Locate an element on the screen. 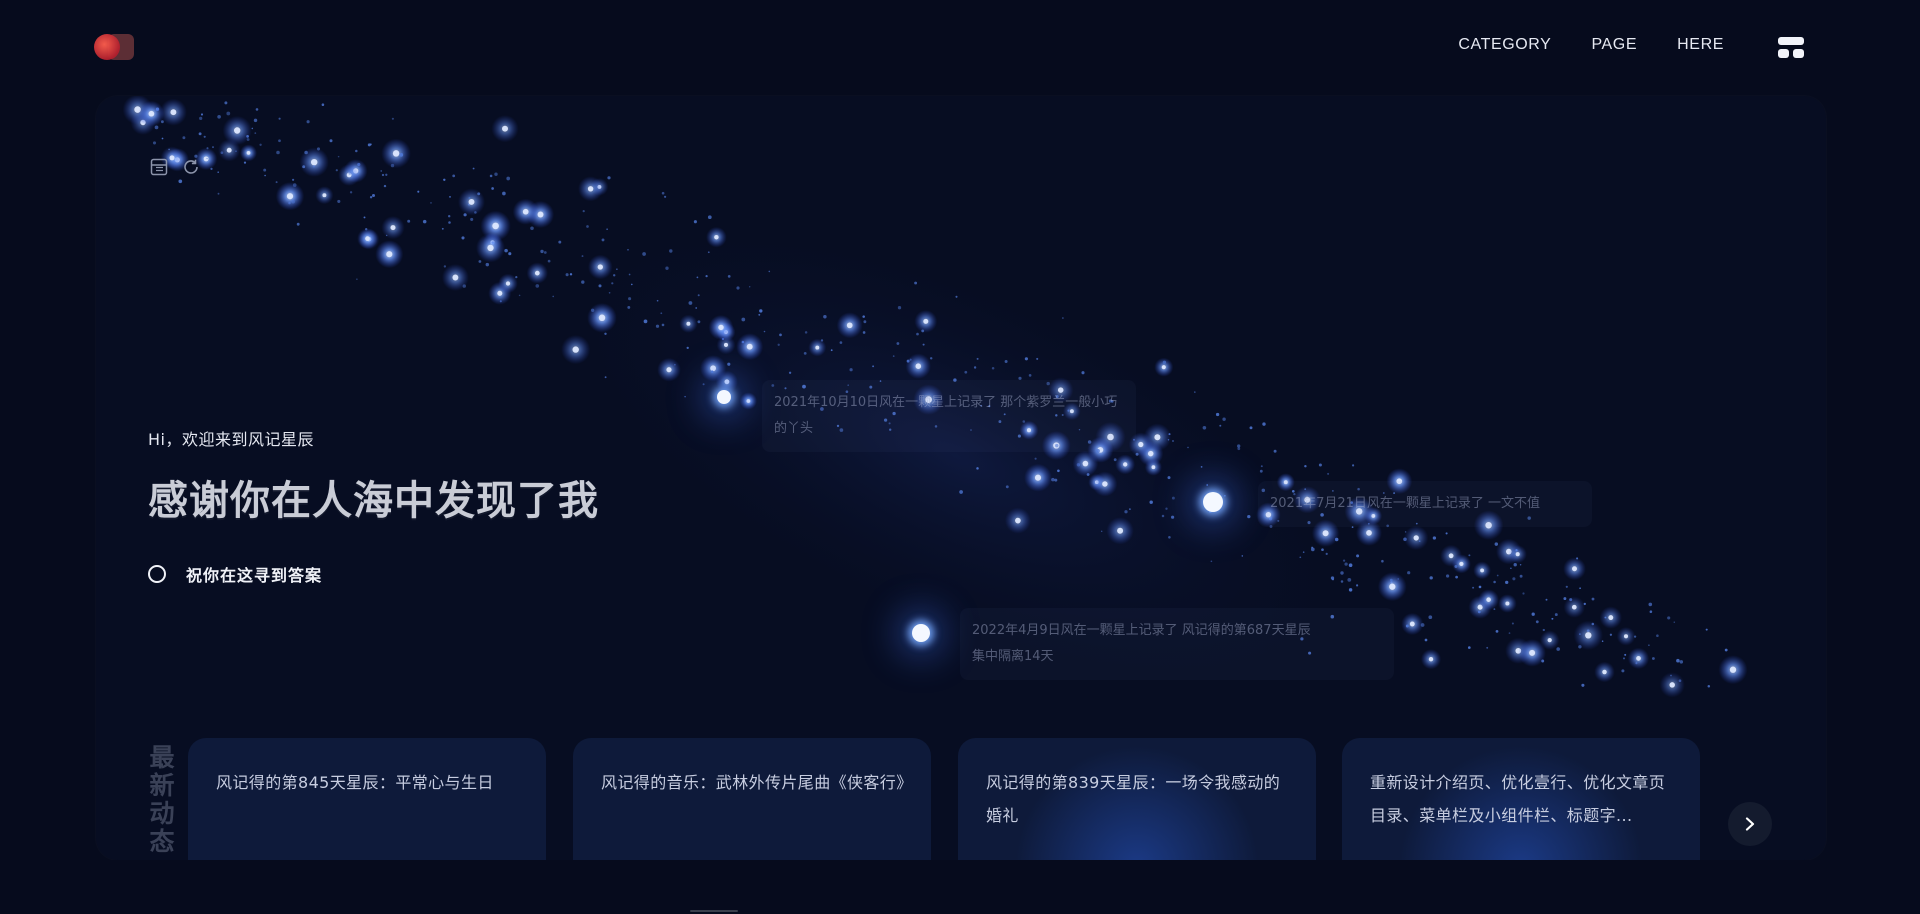 The width and height of the screenshot is (1920, 914). nav-page: PAGE is located at coordinates (1614, 45).